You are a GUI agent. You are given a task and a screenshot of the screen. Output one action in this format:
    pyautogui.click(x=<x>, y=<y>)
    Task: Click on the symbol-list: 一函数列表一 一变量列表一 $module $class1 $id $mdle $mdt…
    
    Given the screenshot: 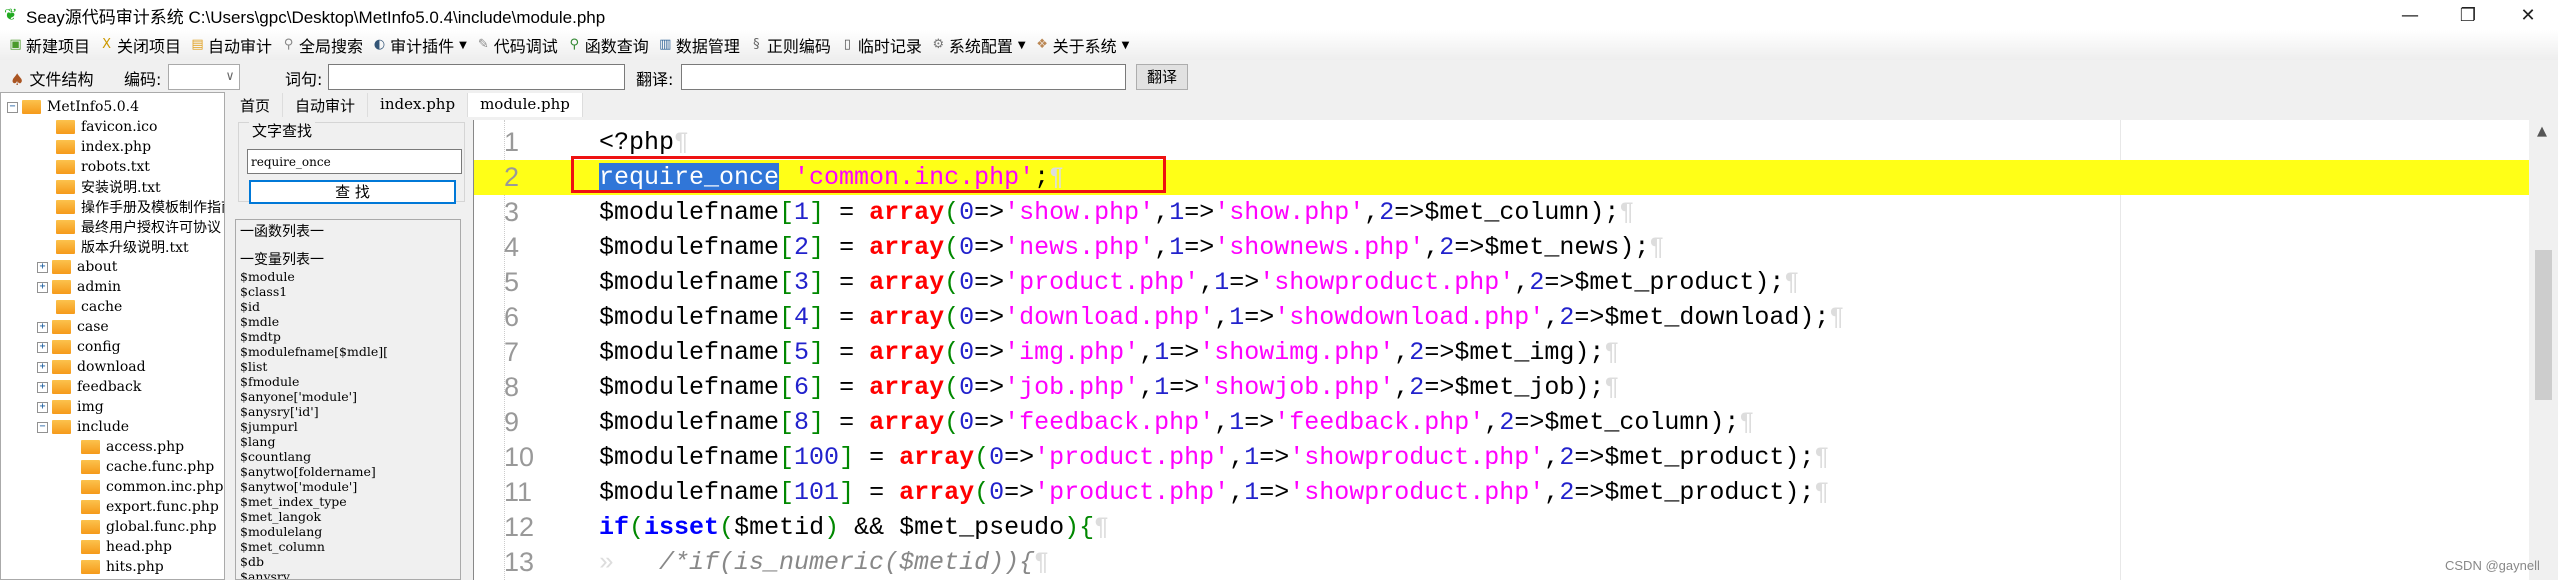 What is the action you would take?
    pyautogui.click(x=348, y=399)
    